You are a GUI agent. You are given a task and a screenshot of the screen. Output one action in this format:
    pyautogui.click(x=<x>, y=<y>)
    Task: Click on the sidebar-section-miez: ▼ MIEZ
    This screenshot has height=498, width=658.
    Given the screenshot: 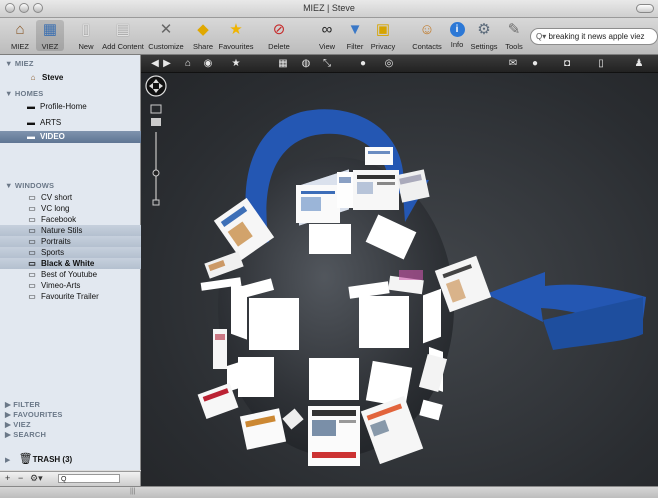 What is the action you would take?
    pyautogui.click(x=19, y=63)
    